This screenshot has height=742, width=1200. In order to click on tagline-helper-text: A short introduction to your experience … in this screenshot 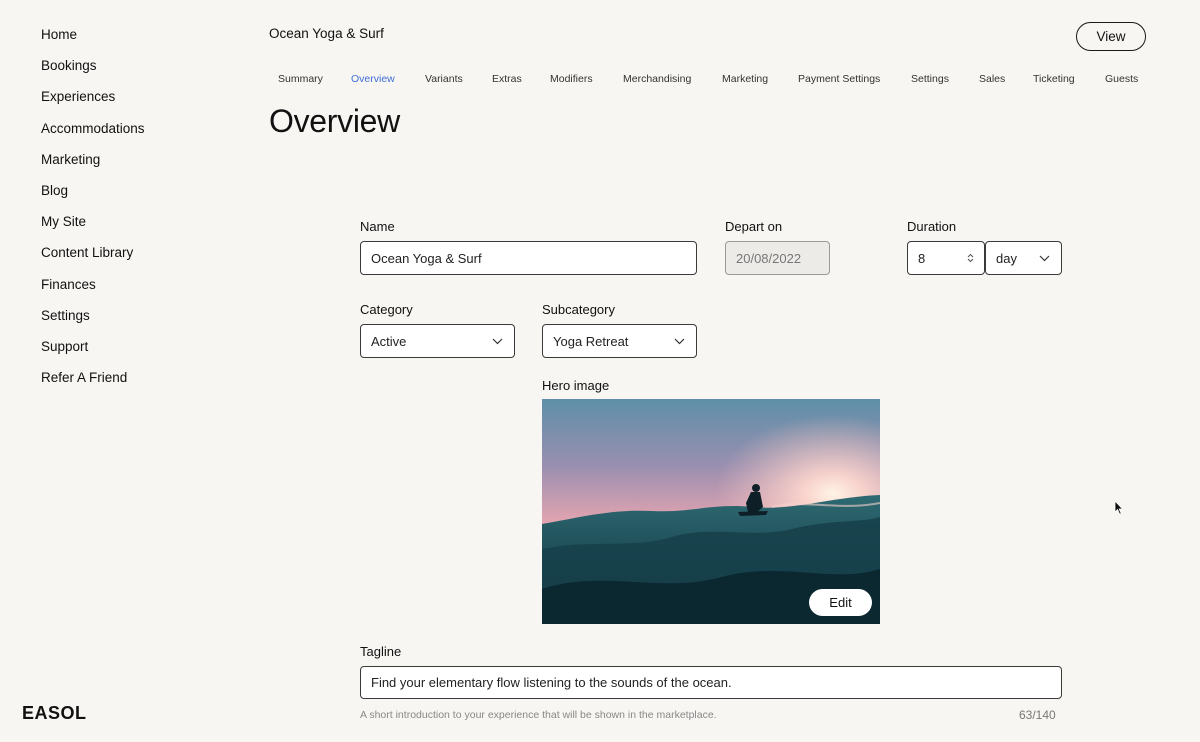, I will do `click(538, 715)`.